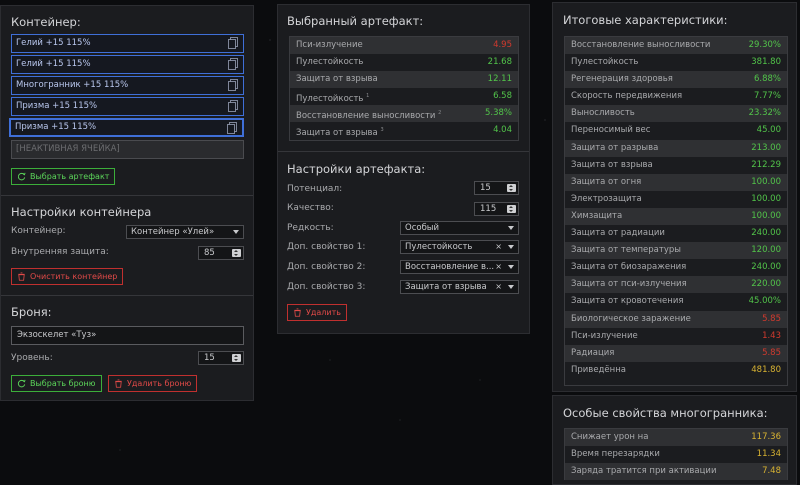 Image resolution: width=800 pixels, height=485 pixels. Describe the element at coordinates (676, 114) in the screenshot. I see `table-row: Выносливость 23.32%` at that location.